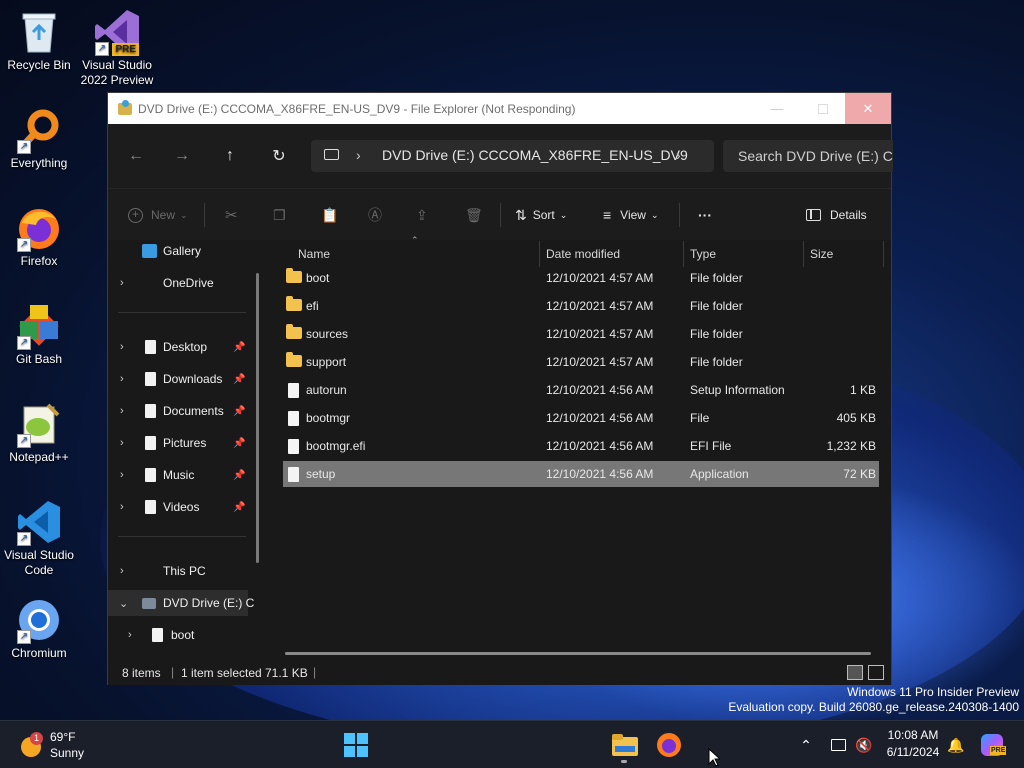 The width and height of the screenshot is (1024, 768). What do you see at coordinates (183, 571) in the screenshot?
I see `sidebar-item-this-pc: › This PC` at bounding box center [183, 571].